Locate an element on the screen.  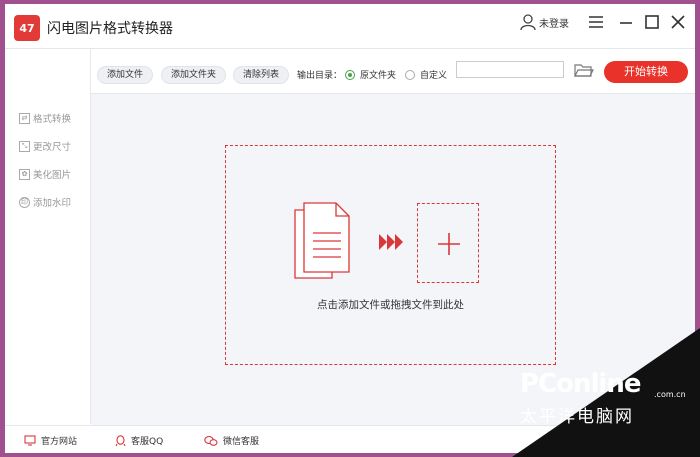
watermark-brand: PConline is located at coordinates (580, 384).